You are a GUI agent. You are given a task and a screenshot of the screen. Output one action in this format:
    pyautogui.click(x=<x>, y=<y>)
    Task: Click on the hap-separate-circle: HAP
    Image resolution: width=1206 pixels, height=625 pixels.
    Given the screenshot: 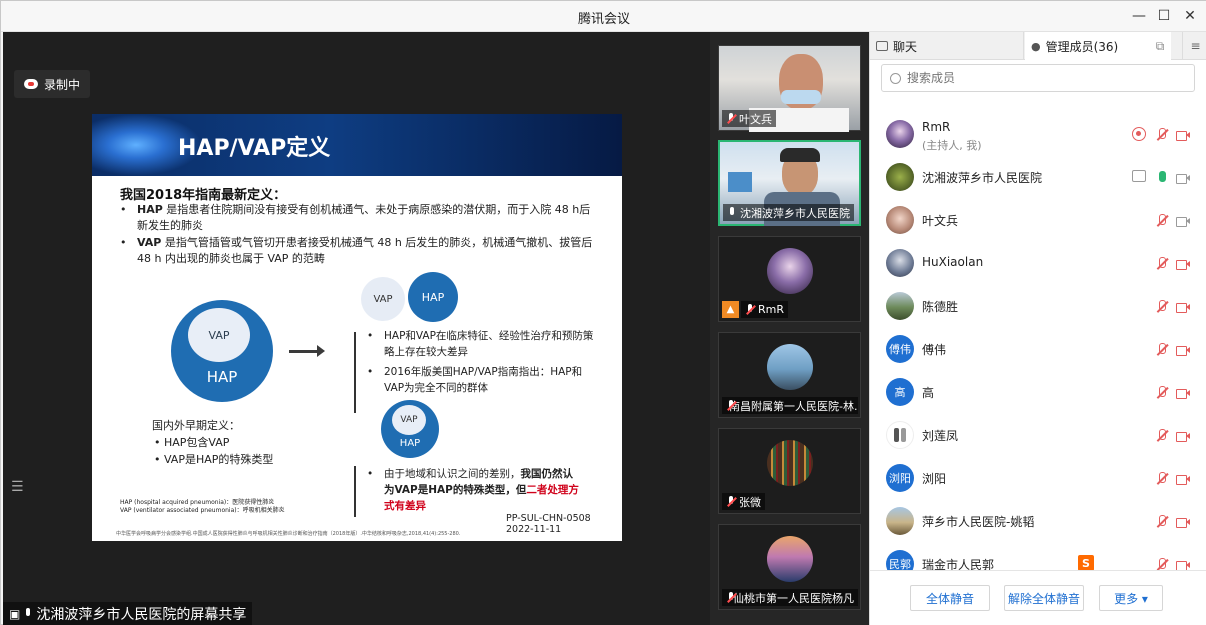 What is the action you would take?
    pyautogui.click(x=433, y=297)
    